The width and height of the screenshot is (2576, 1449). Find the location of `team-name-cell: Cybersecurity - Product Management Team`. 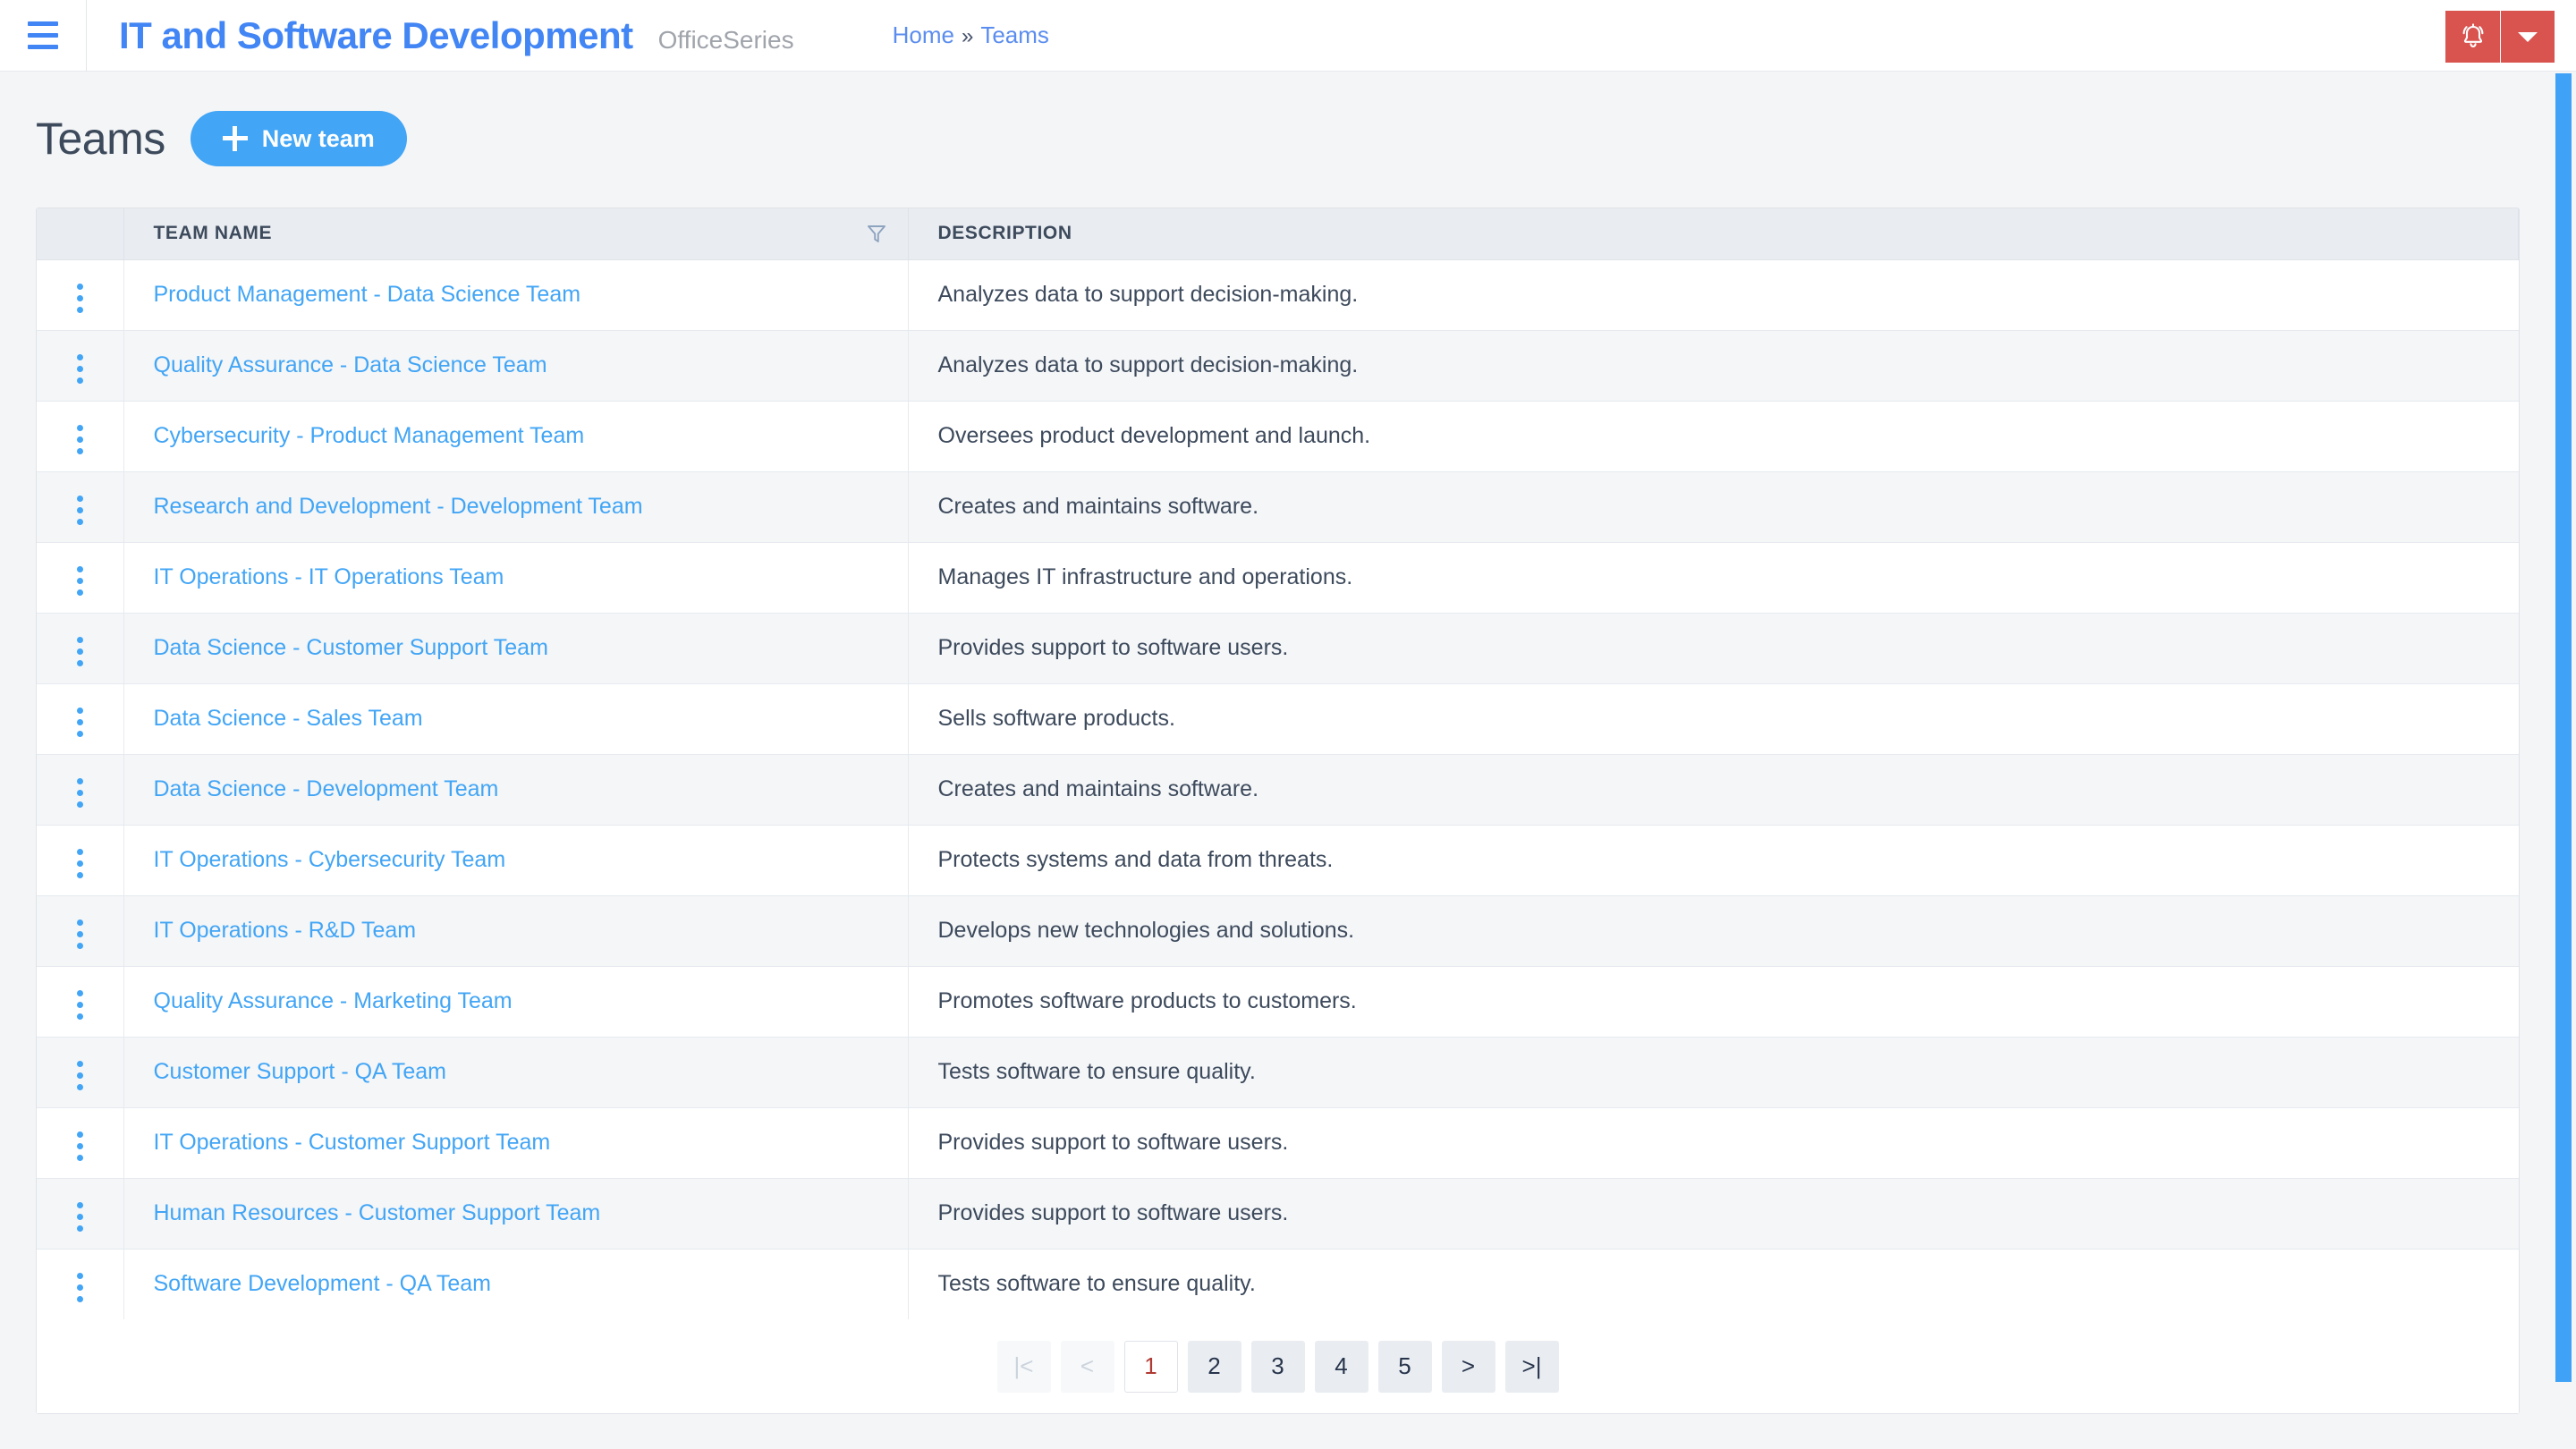

team-name-cell: Cybersecurity - Product Management Team is located at coordinates (516, 436).